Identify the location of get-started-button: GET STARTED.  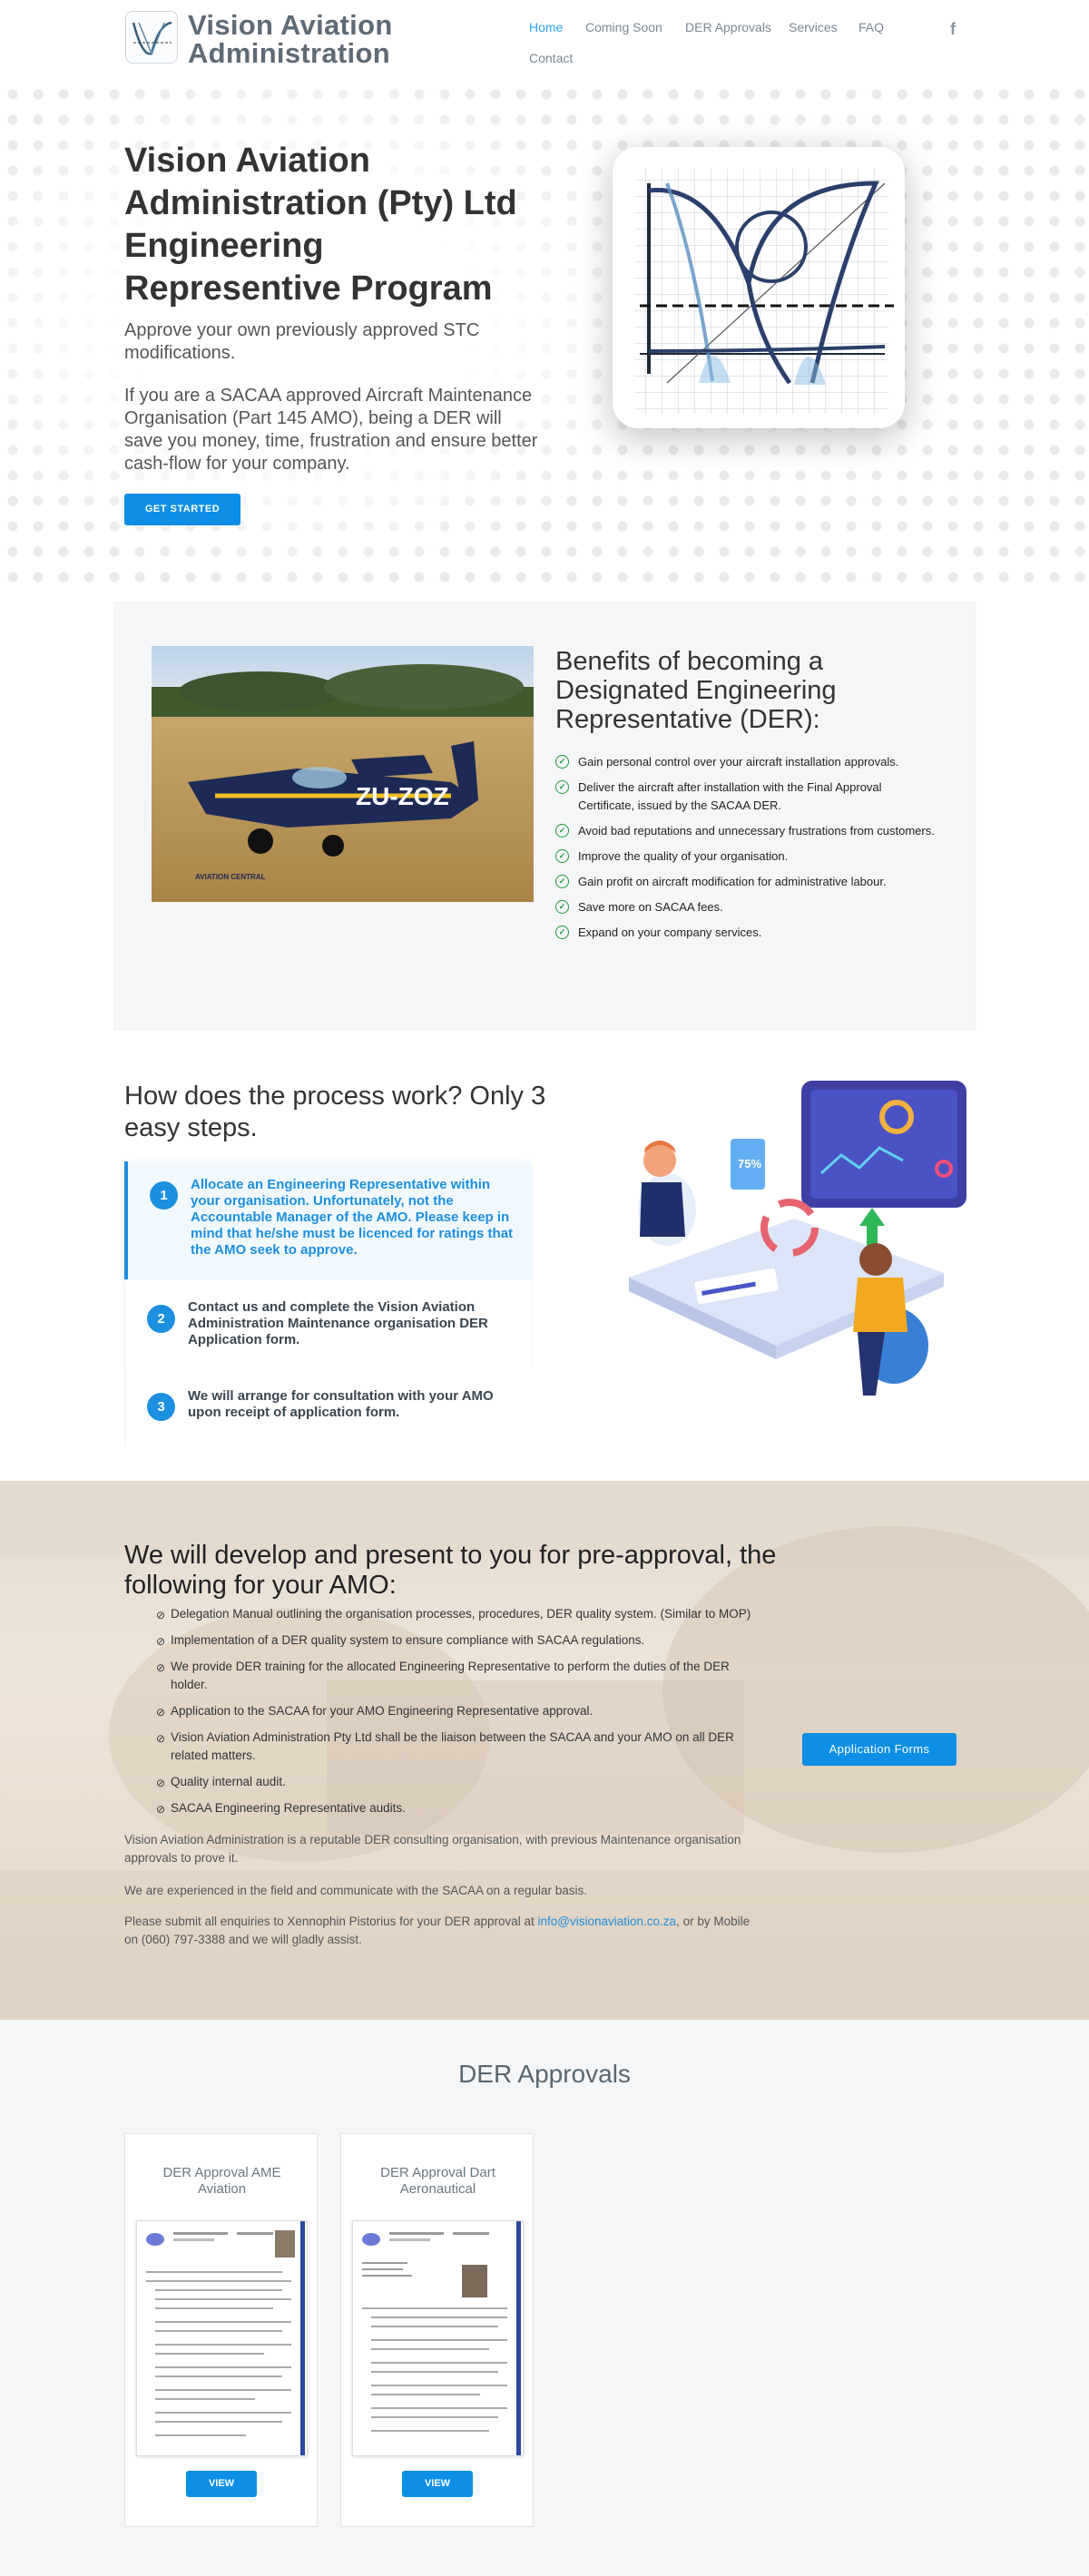
(182, 509).